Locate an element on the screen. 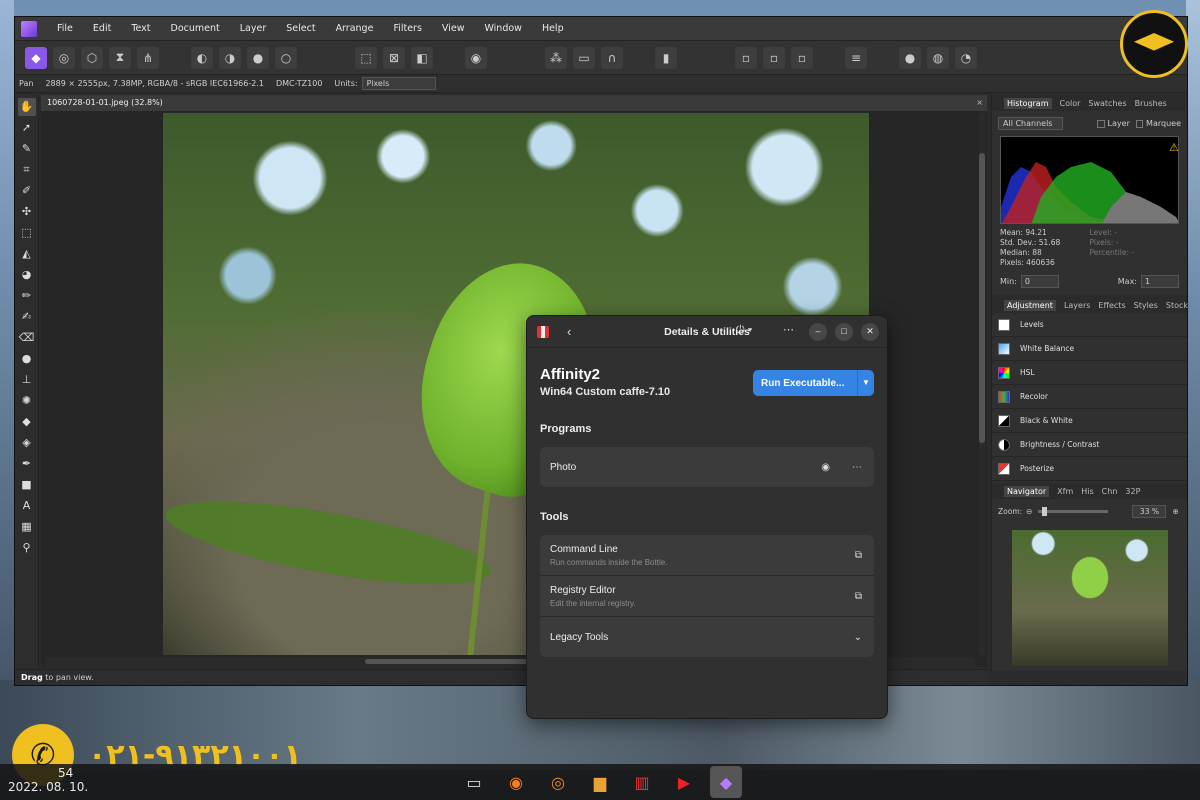 The image size is (1200, 800). text-tool-icon: A is located at coordinates (27, 506).